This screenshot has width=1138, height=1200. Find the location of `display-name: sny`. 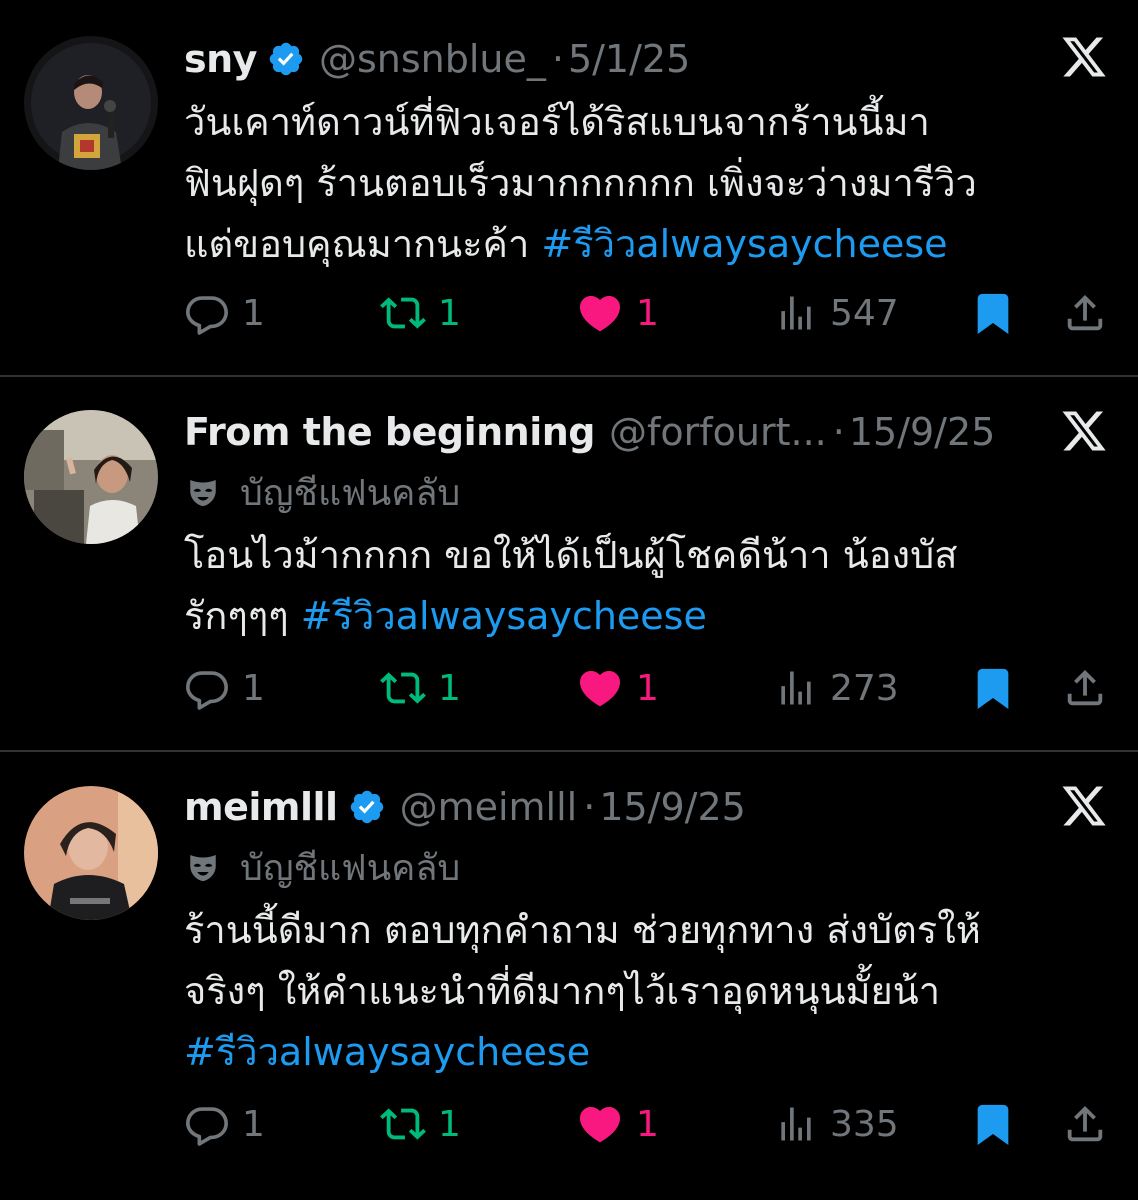

display-name: sny is located at coordinates (220, 59).